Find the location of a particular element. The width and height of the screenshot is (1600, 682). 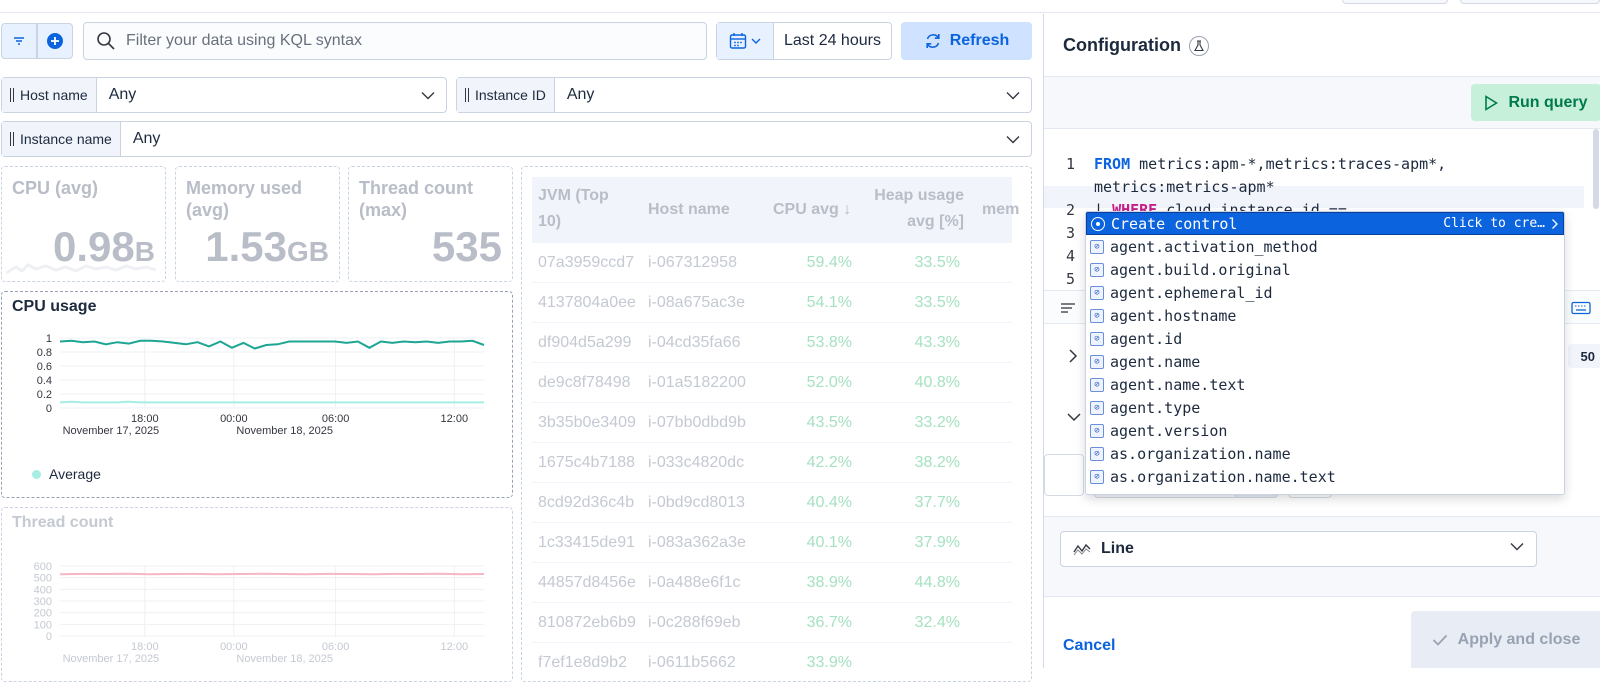

control-value: Any is located at coordinates (775, 95).